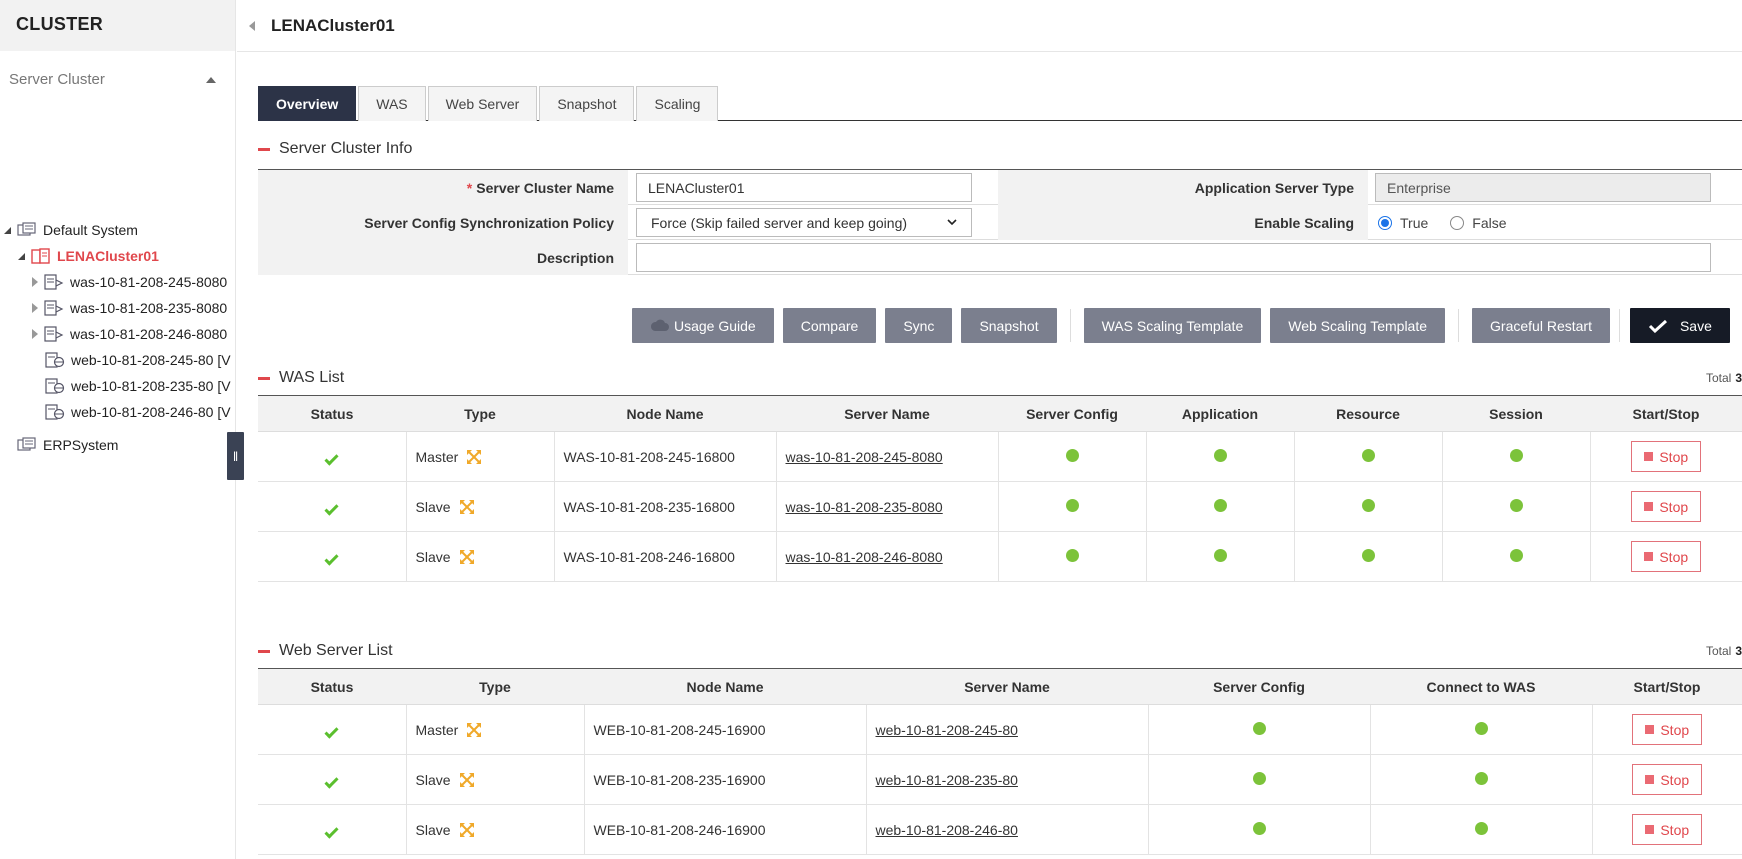 The image size is (1742, 859). Describe the element at coordinates (1457, 222) in the screenshot. I see `radio-empty-icon` at that location.